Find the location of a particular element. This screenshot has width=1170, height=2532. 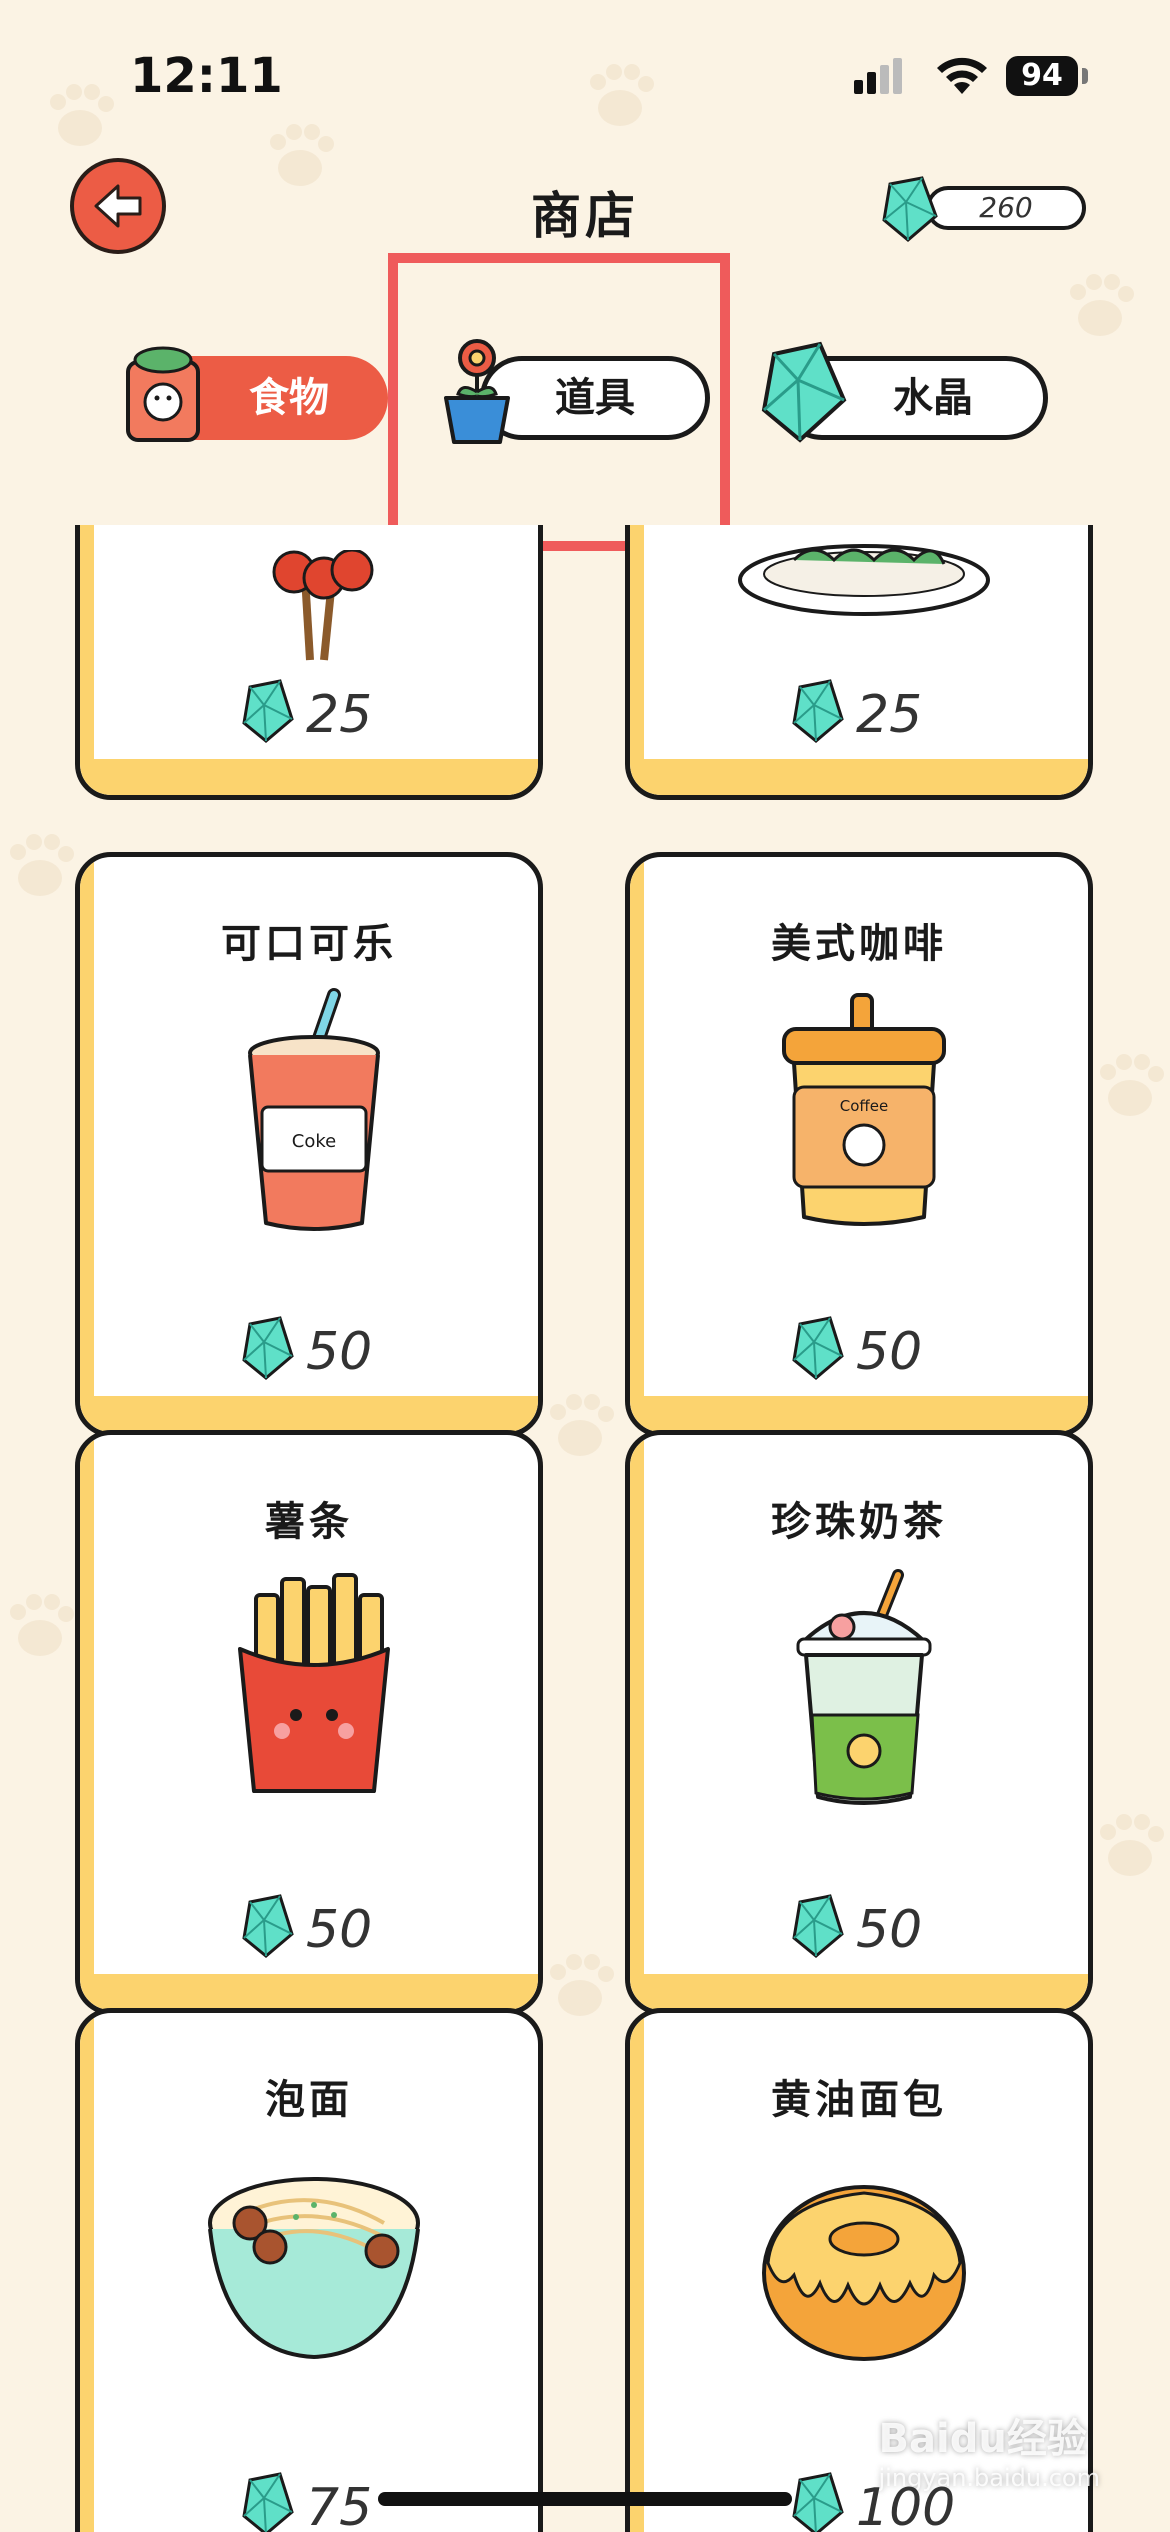

tab-food-label: 食物 is located at coordinates (289, 398).